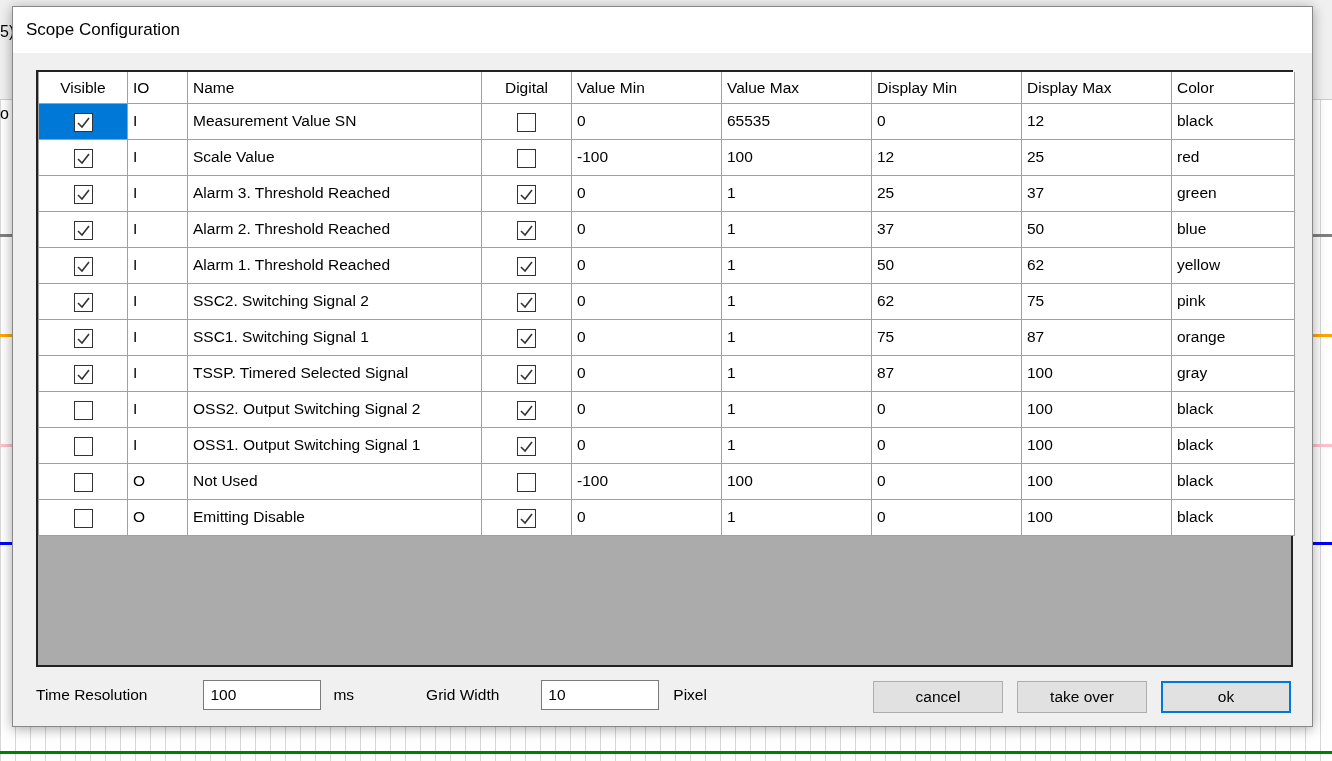  What do you see at coordinates (1096, 337) in the screenshot?
I see `table-cell: 87` at bounding box center [1096, 337].